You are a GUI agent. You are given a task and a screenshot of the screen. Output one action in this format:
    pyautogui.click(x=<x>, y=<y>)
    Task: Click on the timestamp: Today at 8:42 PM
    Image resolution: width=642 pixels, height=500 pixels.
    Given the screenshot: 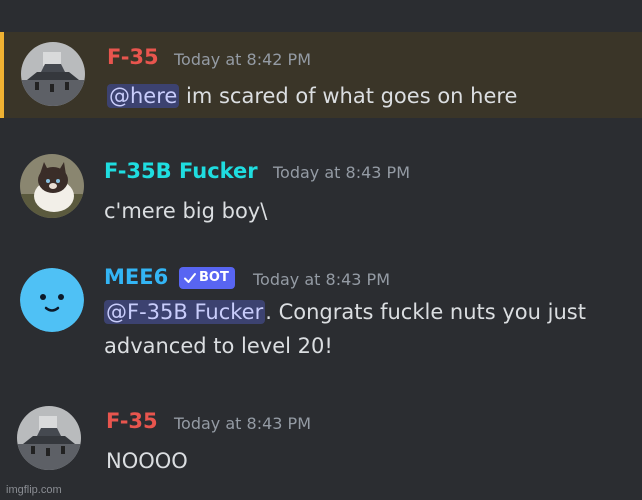 What is the action you would take?
    pyautogui.click(x=242, y=59)
    